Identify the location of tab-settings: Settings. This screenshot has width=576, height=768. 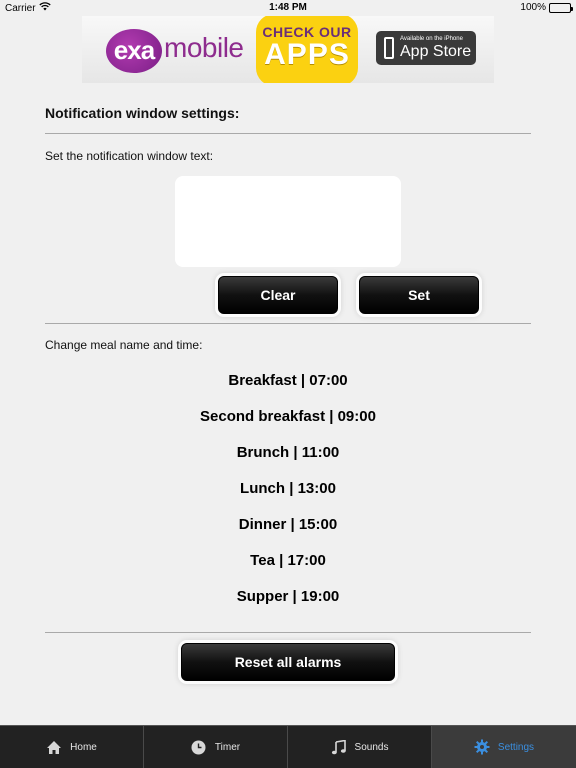
(504, 747).